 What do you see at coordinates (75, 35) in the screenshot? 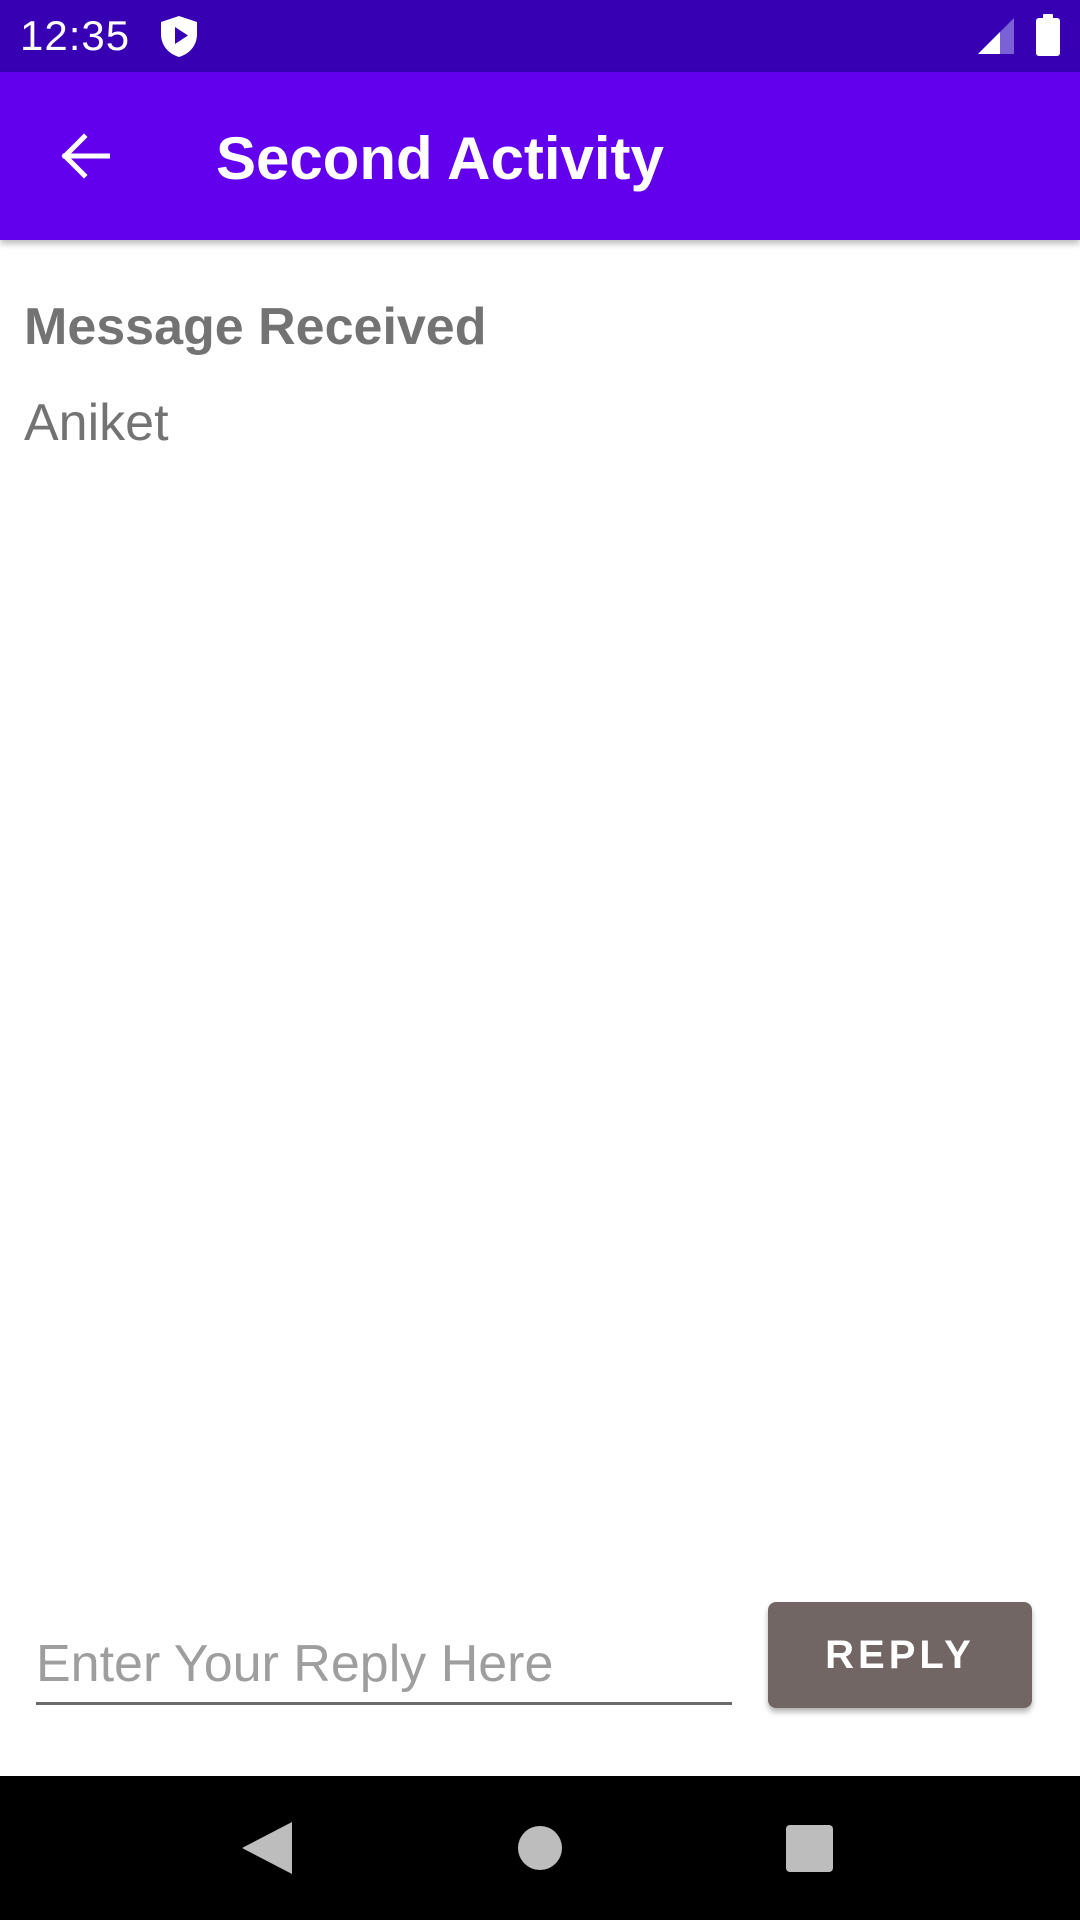
I see `status-time: 12:35` at bounding box center [75, 35].